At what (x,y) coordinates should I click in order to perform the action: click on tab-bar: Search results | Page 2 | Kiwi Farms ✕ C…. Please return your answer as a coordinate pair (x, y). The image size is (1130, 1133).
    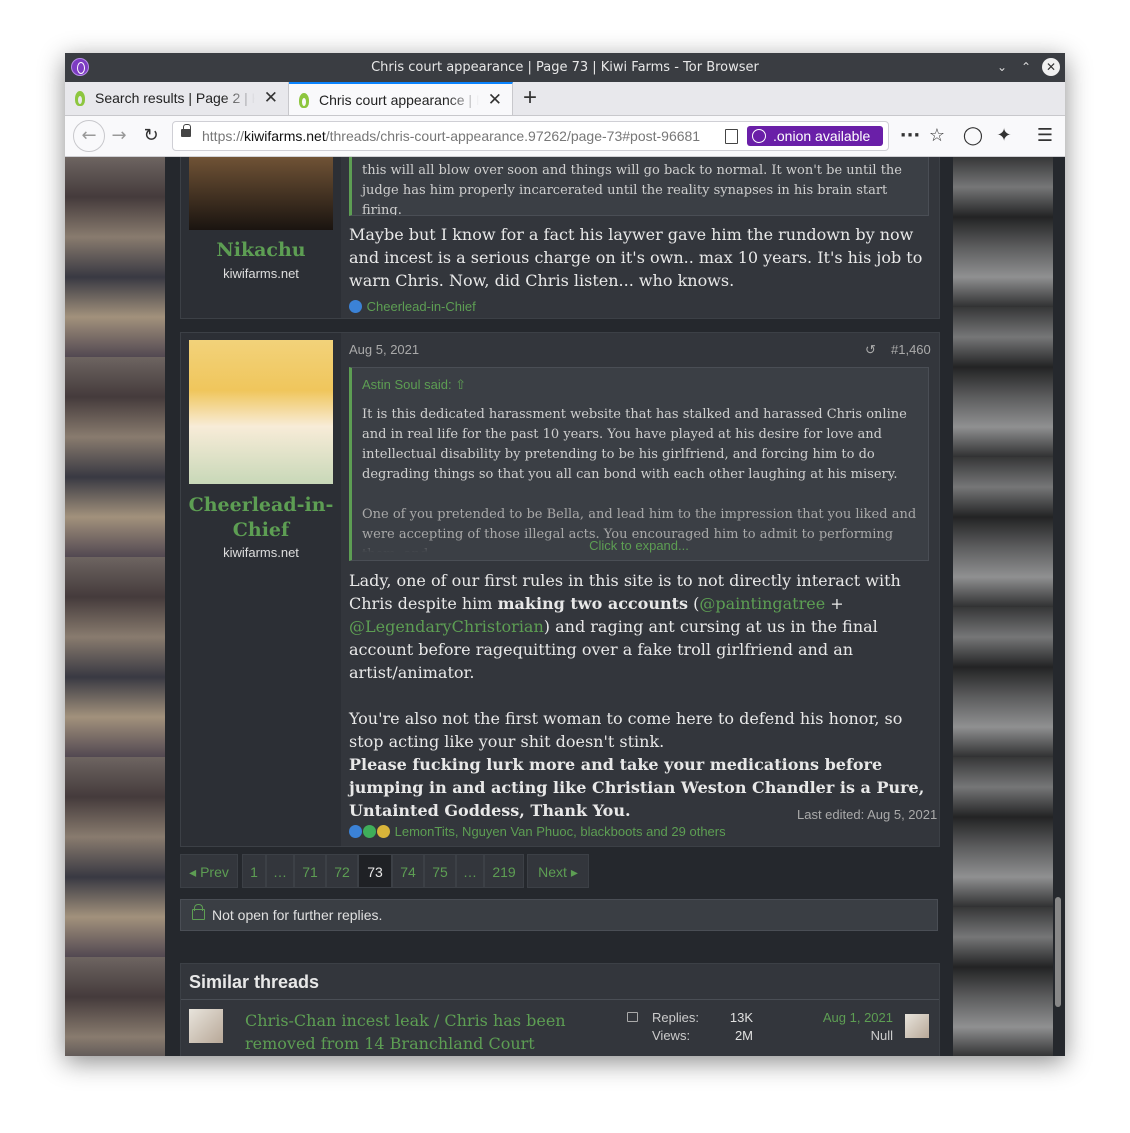
    Looking at the image, I should click on (565, 99).